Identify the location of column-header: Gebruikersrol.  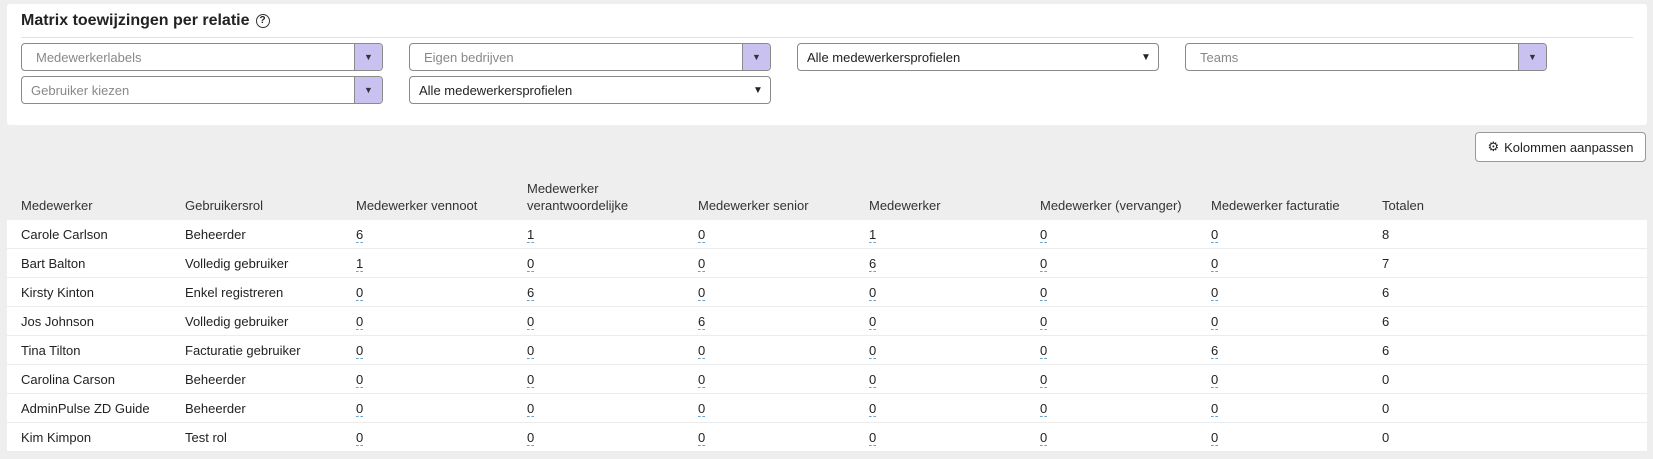
(256, 198).